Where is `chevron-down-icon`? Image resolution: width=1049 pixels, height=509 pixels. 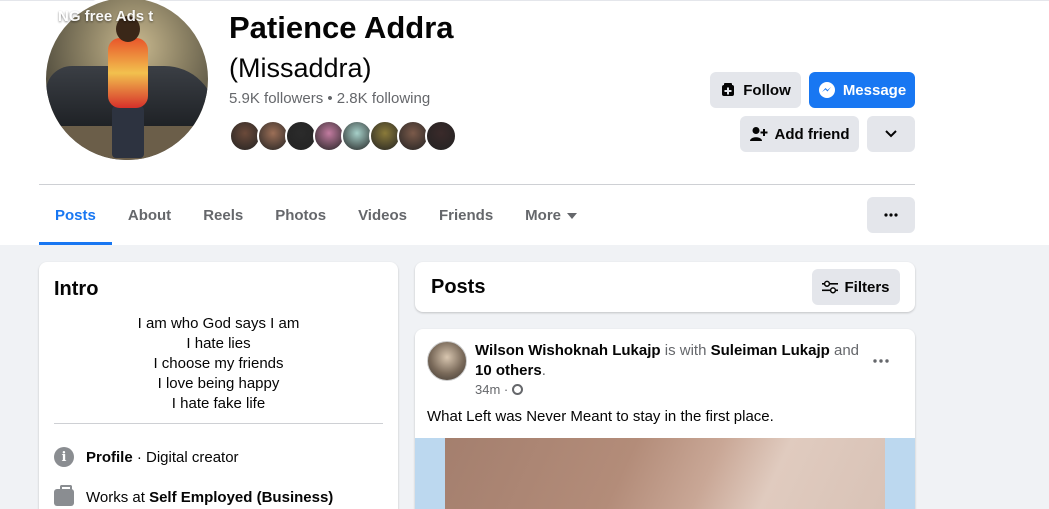
chevron-down-icon is located at coordinates (891, 134).